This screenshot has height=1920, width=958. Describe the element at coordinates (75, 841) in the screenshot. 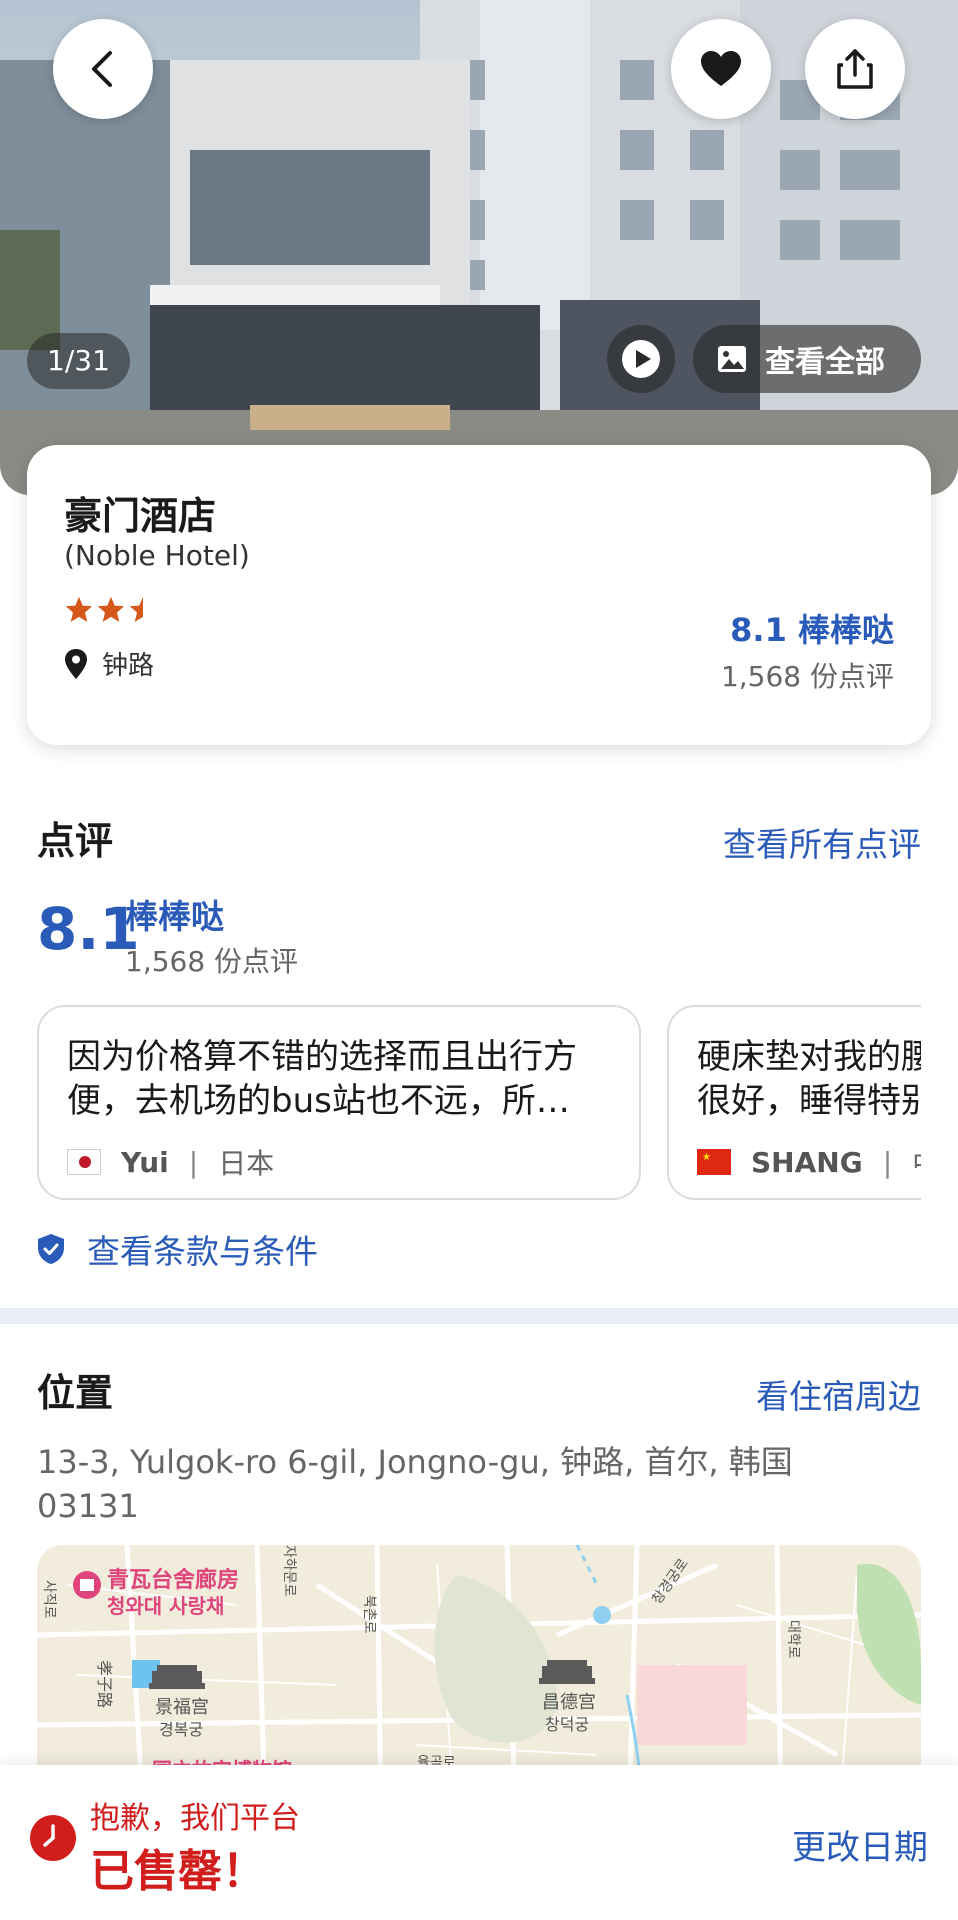

I see `reviews-section-title: 点评` at that location.